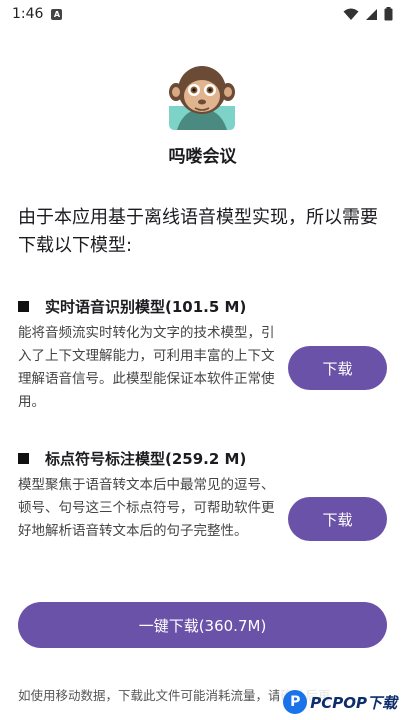 This screenshot has height=720, width=405. What do you see at coordinates (146, 459) in the screenshot?
I see `model-title-label: 标点符号标注模型(259.2 M)` at bounding box center [146, 459].